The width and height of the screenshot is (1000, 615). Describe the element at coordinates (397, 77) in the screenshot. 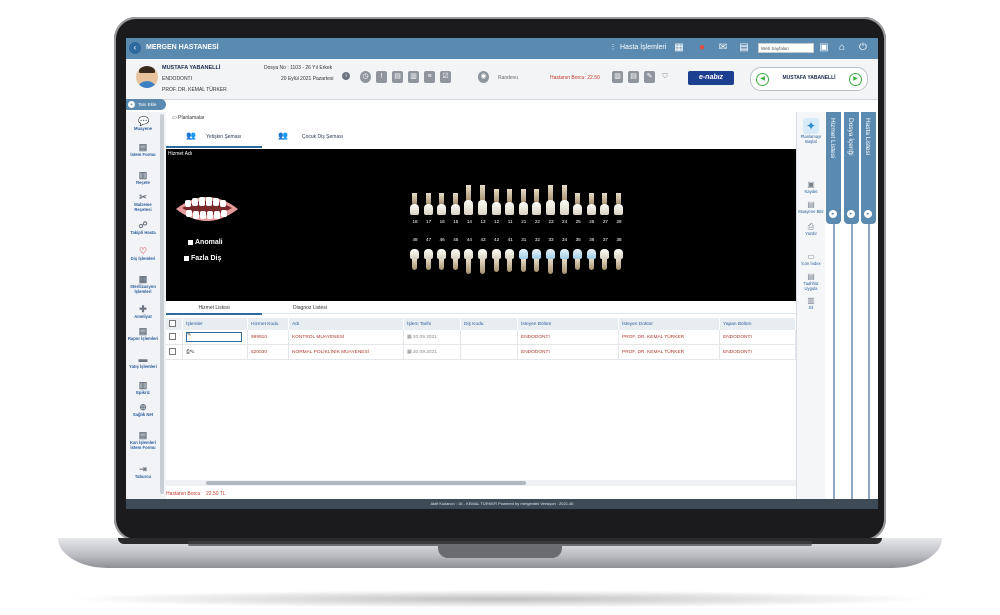

I see `document-icon: ▤` at that location.